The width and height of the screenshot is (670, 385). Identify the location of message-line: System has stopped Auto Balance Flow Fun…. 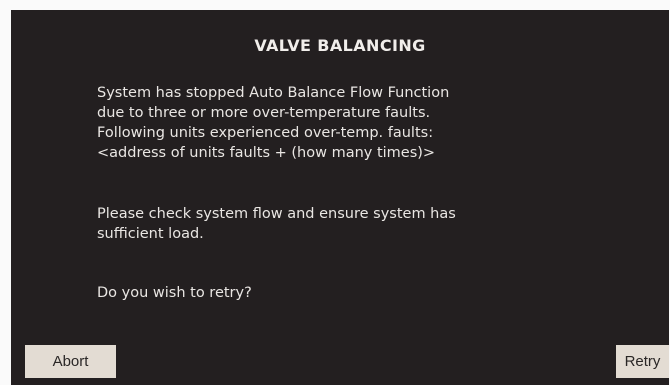
(273, 93).